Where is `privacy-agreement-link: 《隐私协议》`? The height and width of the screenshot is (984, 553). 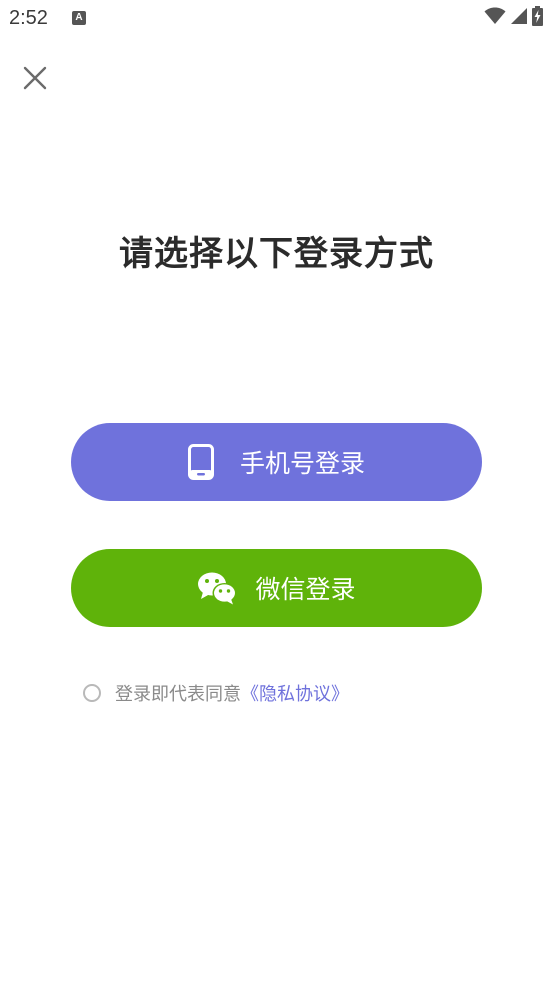
privacy-agreement-link: 《隐私协议》 is located at coordinates (295, 693).